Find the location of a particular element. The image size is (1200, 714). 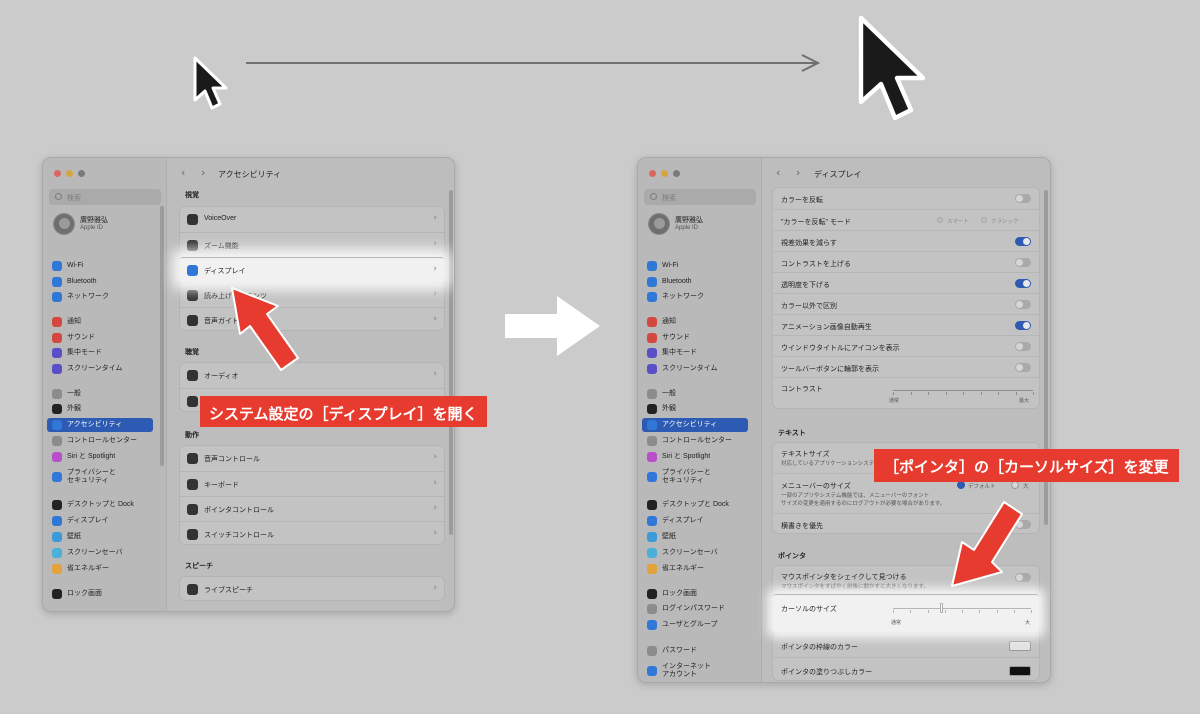

settings-row: ライブスピーチ › is located at coordinates (312, 589).